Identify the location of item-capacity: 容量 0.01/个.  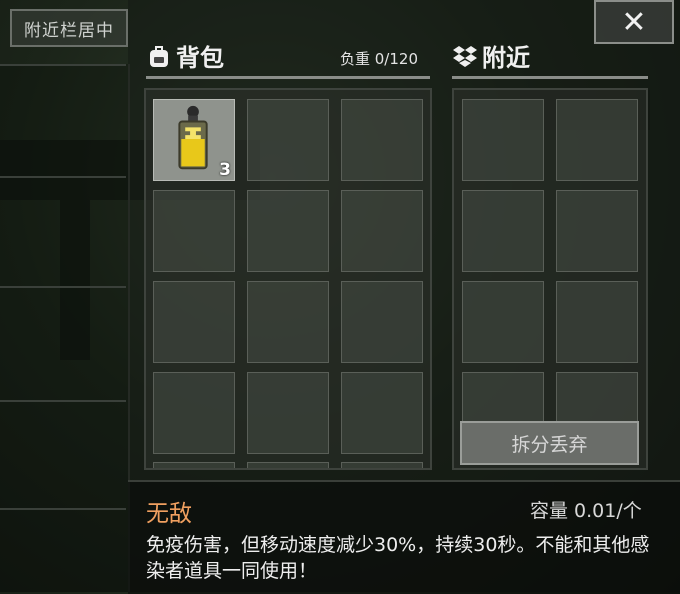
(586, 511).